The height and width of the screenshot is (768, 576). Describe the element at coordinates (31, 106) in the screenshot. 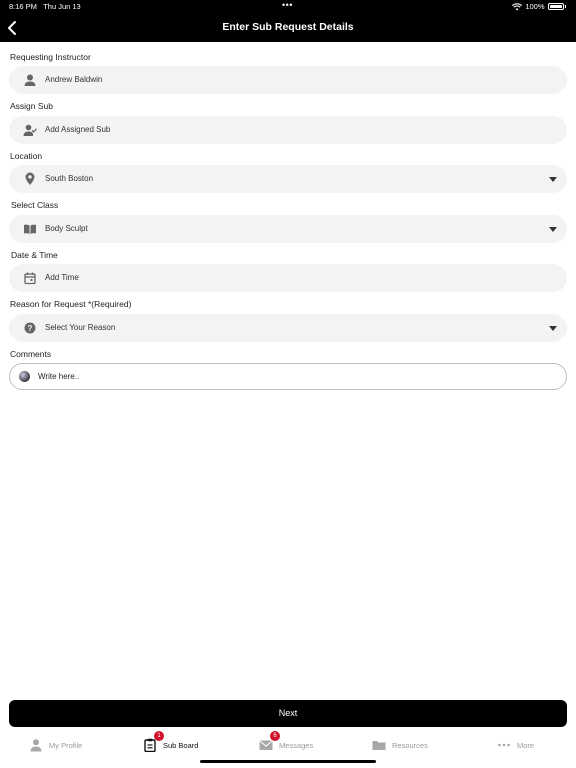

I see `assign-sub-label: Assign Sub` at that location.